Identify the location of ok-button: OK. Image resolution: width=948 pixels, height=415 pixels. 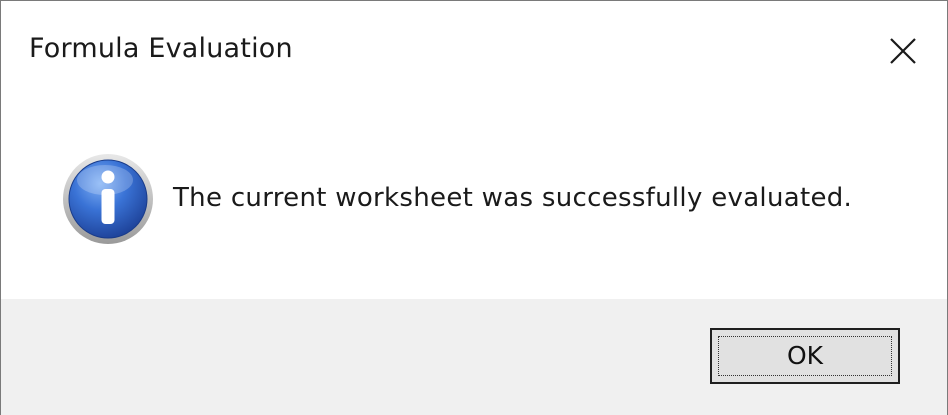
(805, 356).